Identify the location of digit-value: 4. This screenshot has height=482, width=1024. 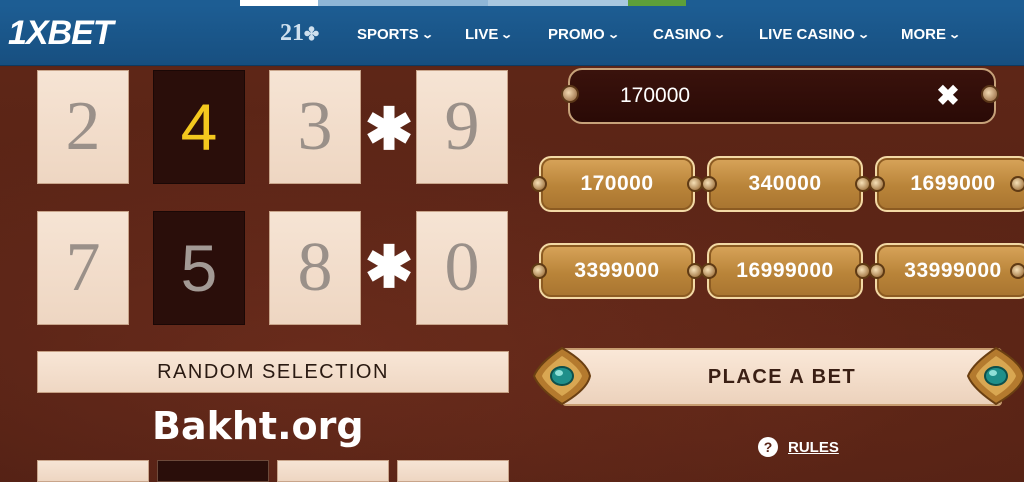
(199, 127).